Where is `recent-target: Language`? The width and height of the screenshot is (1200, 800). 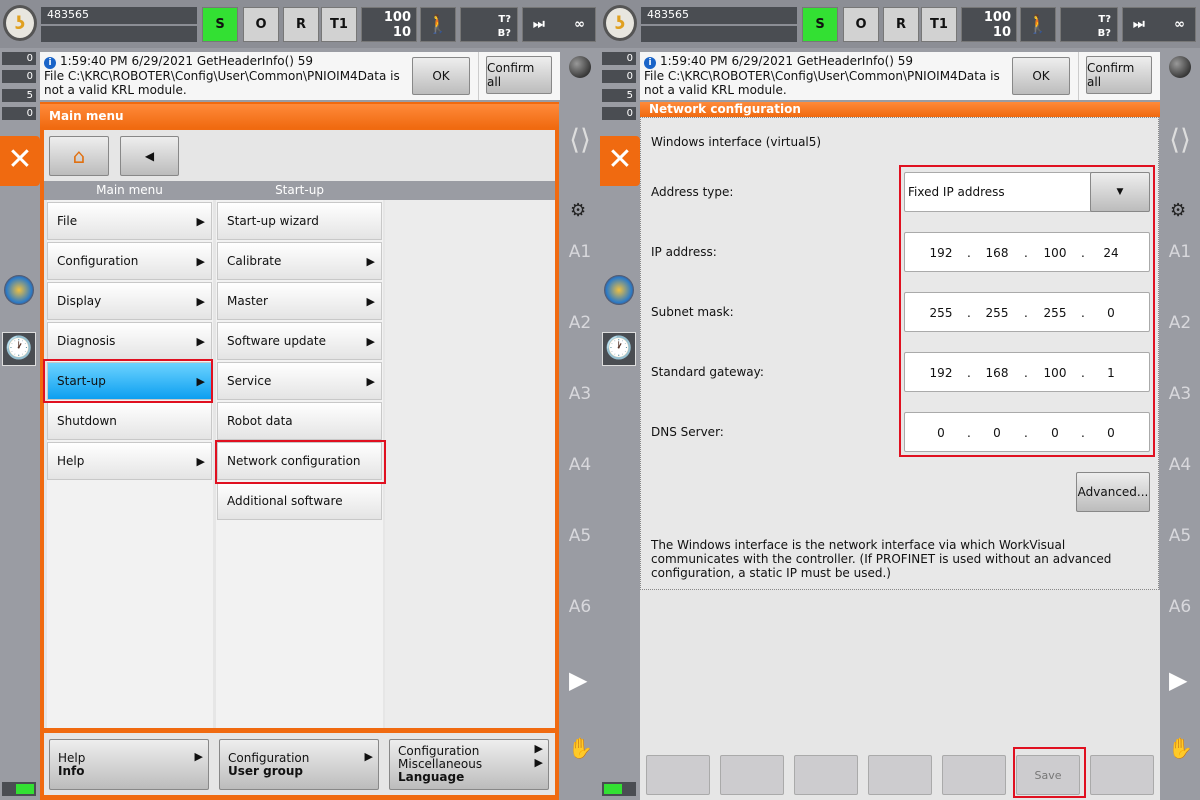 recent-target: Language is located at coordinates (431, 777).